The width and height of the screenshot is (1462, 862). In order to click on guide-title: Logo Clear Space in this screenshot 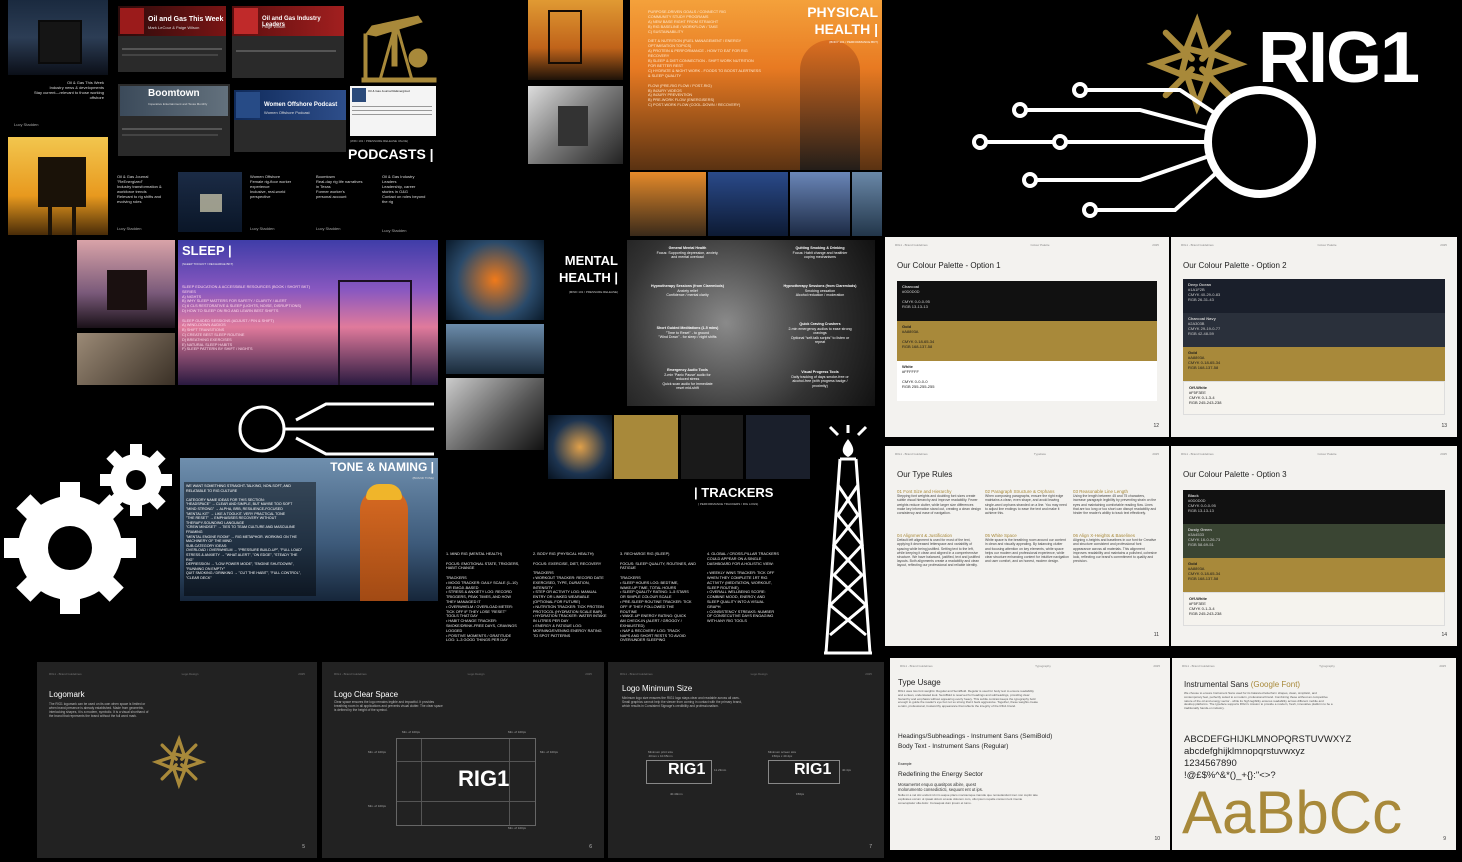, I will do `click(366, 694)`.